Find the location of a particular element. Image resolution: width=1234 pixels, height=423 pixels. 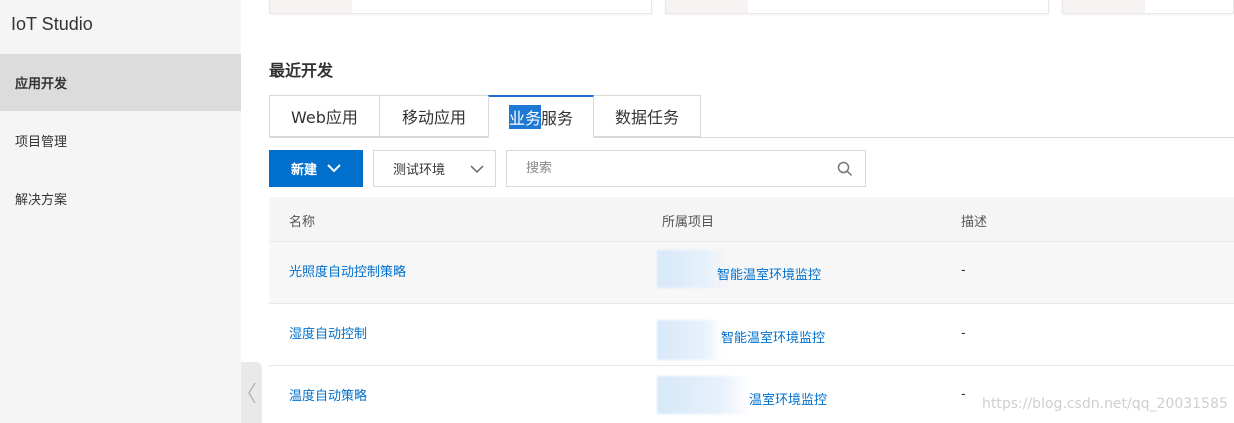

watermark: https://blog.csdn.net/qq_20031585 is located at coordinates (1105, 404).